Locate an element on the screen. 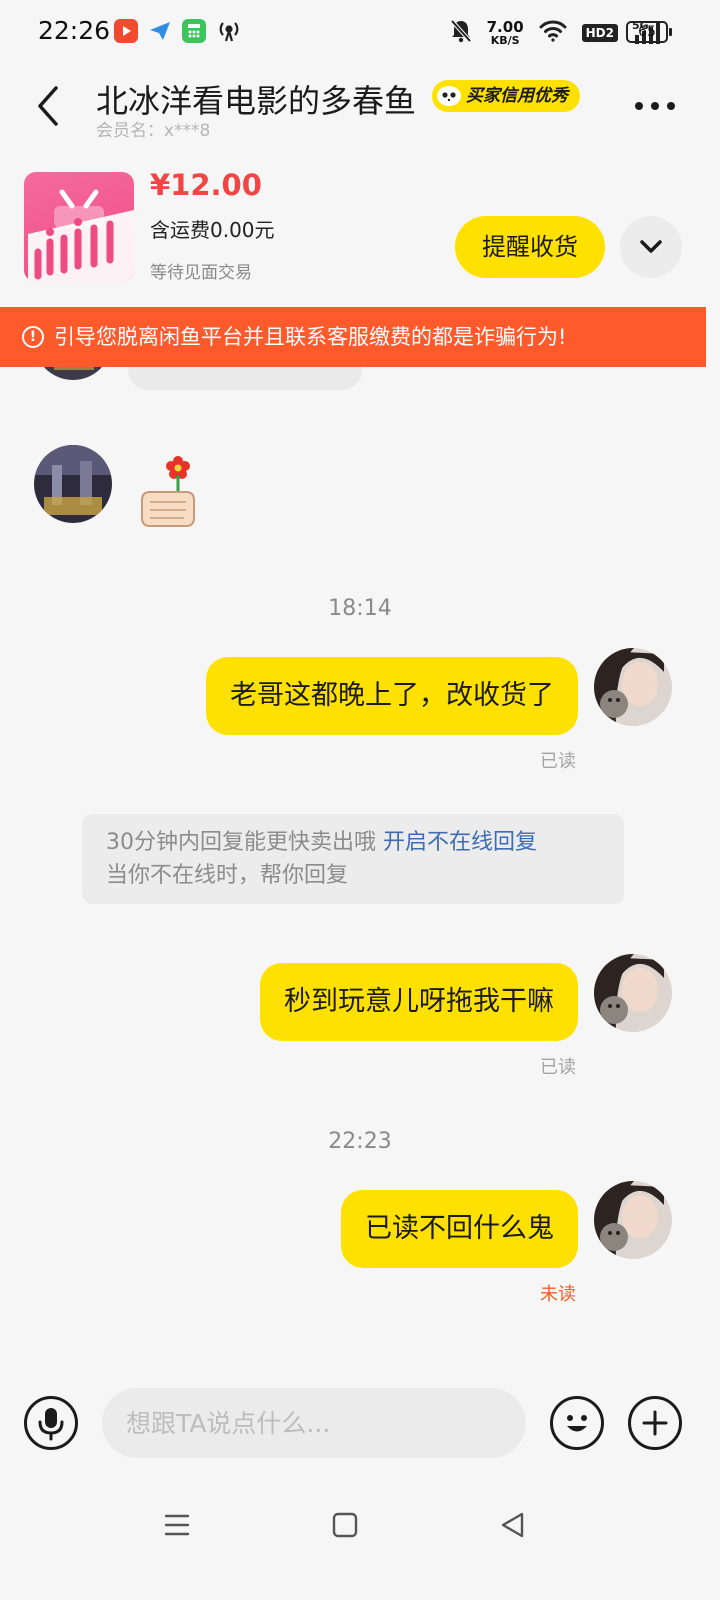 This screenshot has height=1600, width=720. back-button is located at coordinates (50, 106).